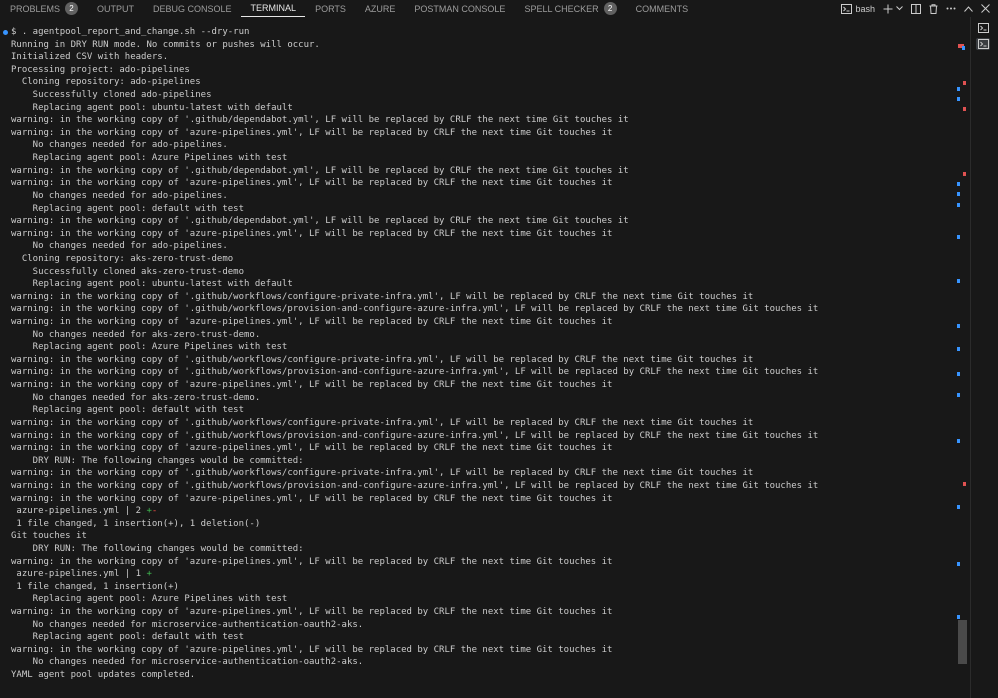  Describe the element at coordinates (106, 82) in the screenshot. I see `terminal-line: Cloning repository: ado-pipelines` at that location.